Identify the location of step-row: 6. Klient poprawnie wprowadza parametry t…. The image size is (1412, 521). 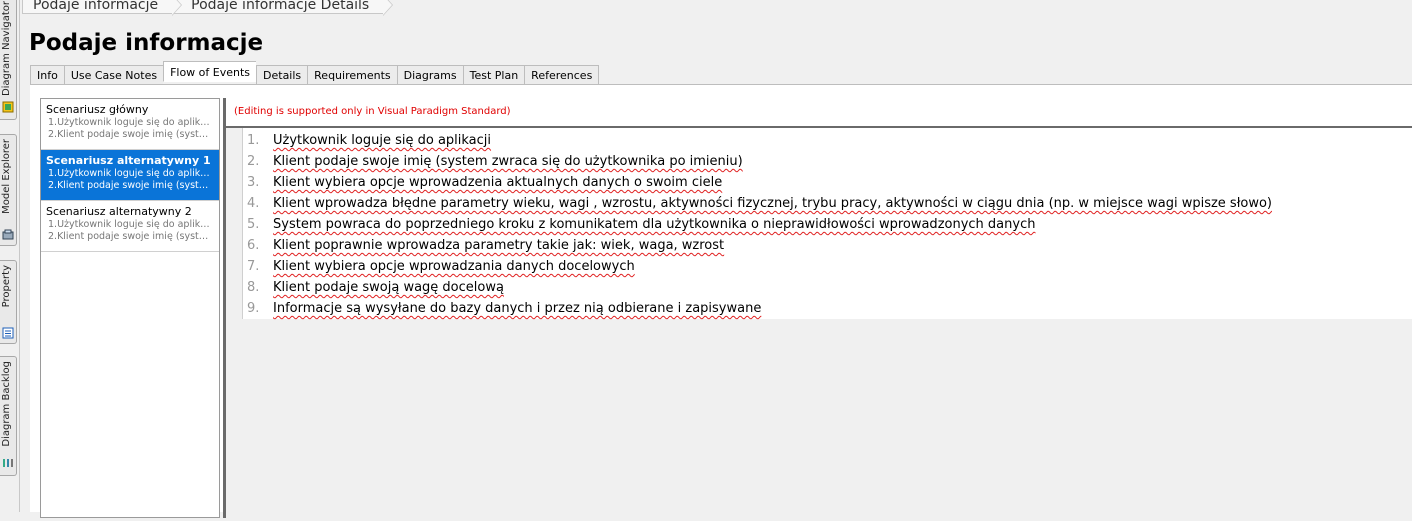
(827, 245).